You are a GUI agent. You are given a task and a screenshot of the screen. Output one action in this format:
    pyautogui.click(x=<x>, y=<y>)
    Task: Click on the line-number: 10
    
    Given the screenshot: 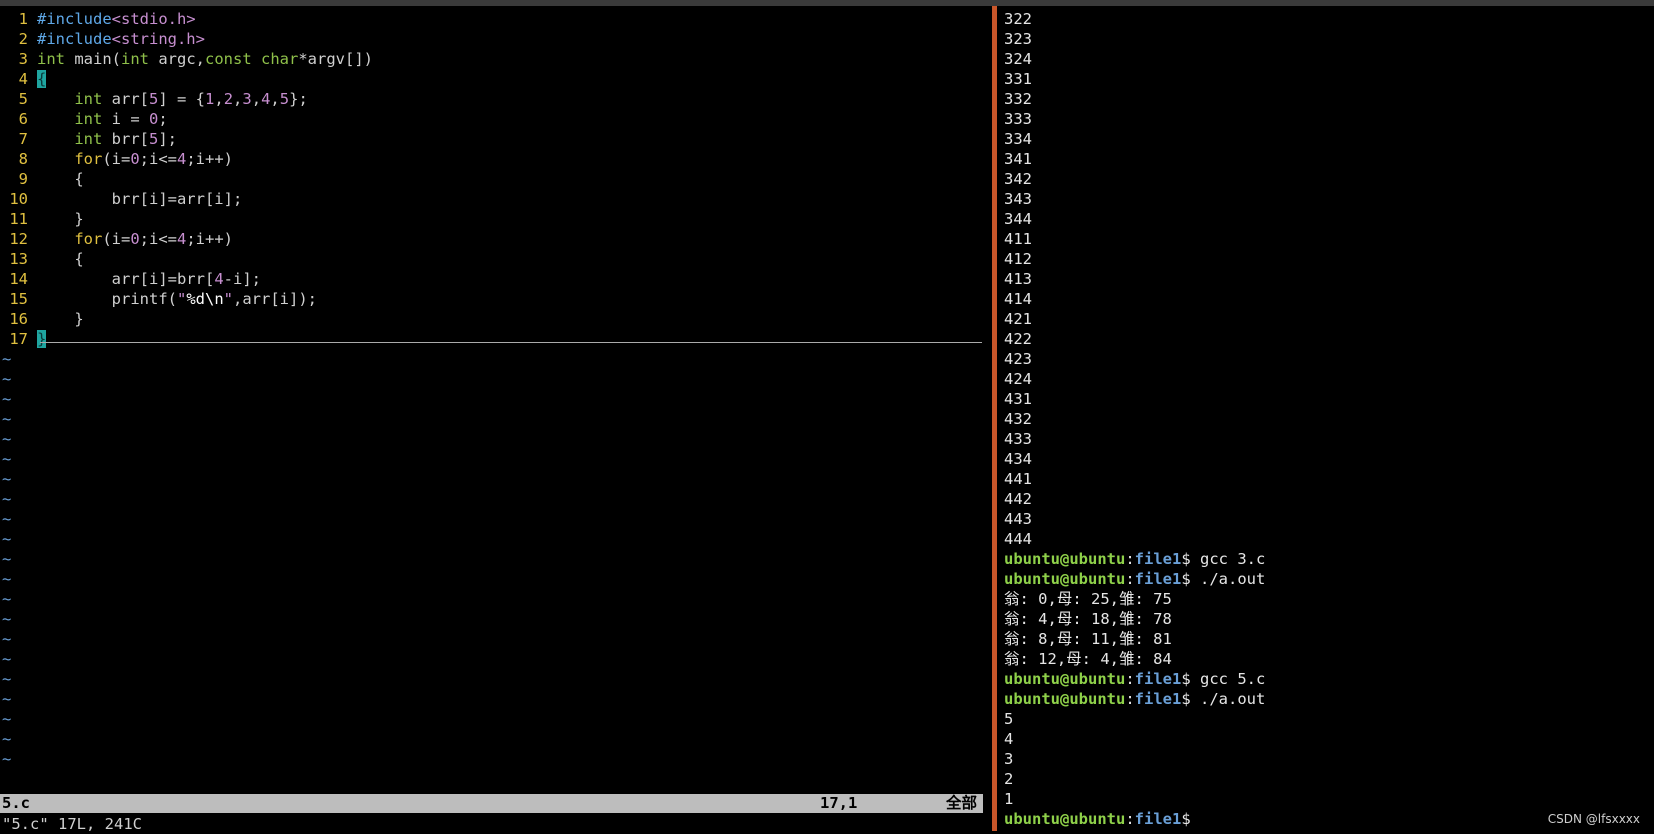 What is the action you would take?
    pyautogui.click(x=18, y=199)
    